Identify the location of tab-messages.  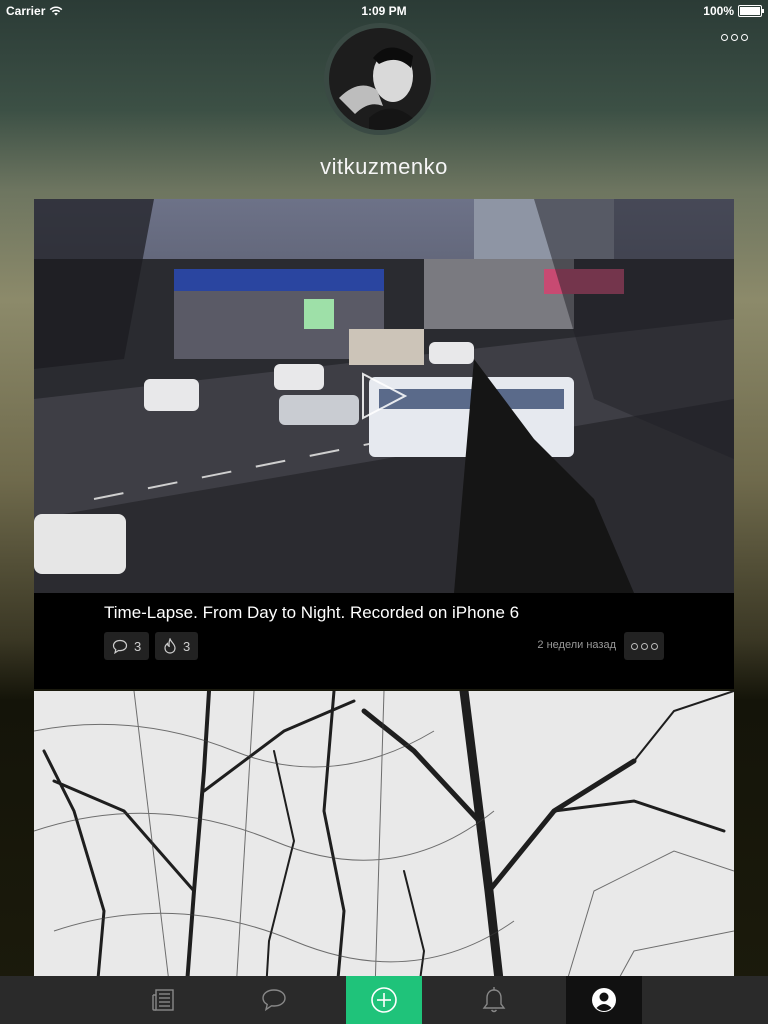
(274, 1000).